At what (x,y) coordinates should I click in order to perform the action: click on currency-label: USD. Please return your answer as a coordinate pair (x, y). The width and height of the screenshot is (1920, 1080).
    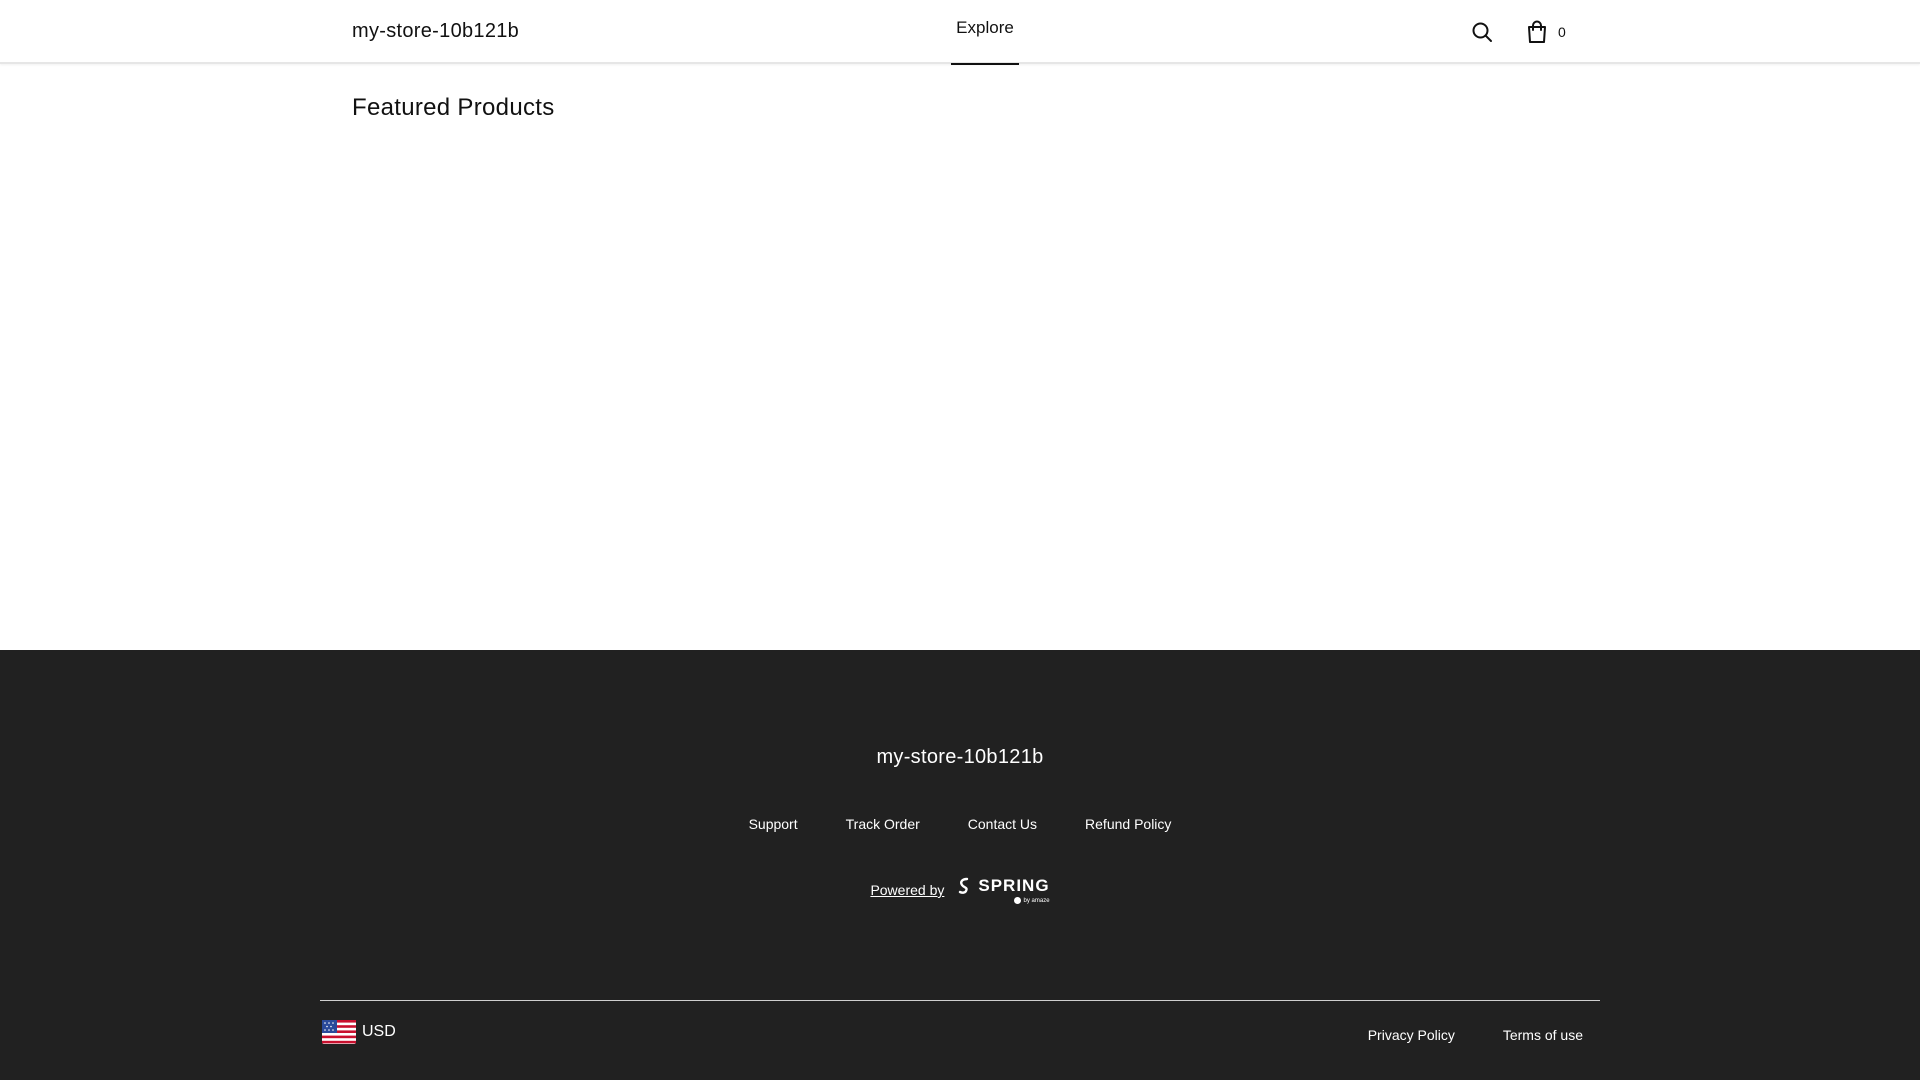
    Looking at the image, I should click on (379, 1031).